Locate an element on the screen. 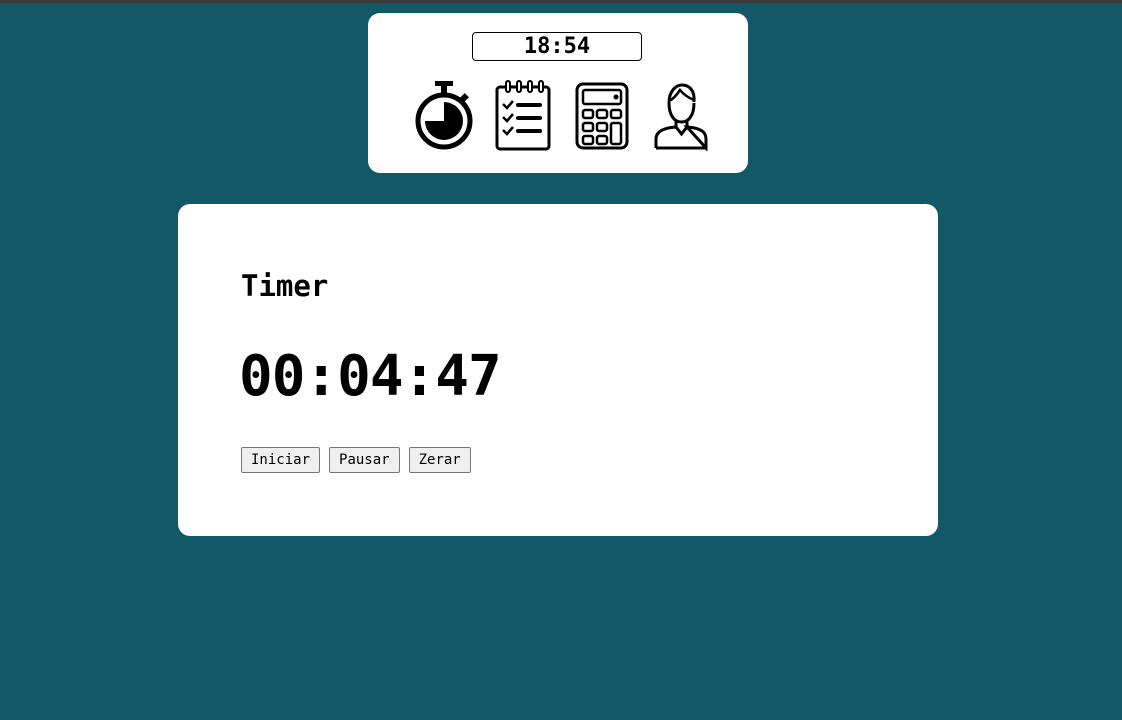 The image size is (1122, 720). stopwatch-icon is located at coordinates (444, 115).